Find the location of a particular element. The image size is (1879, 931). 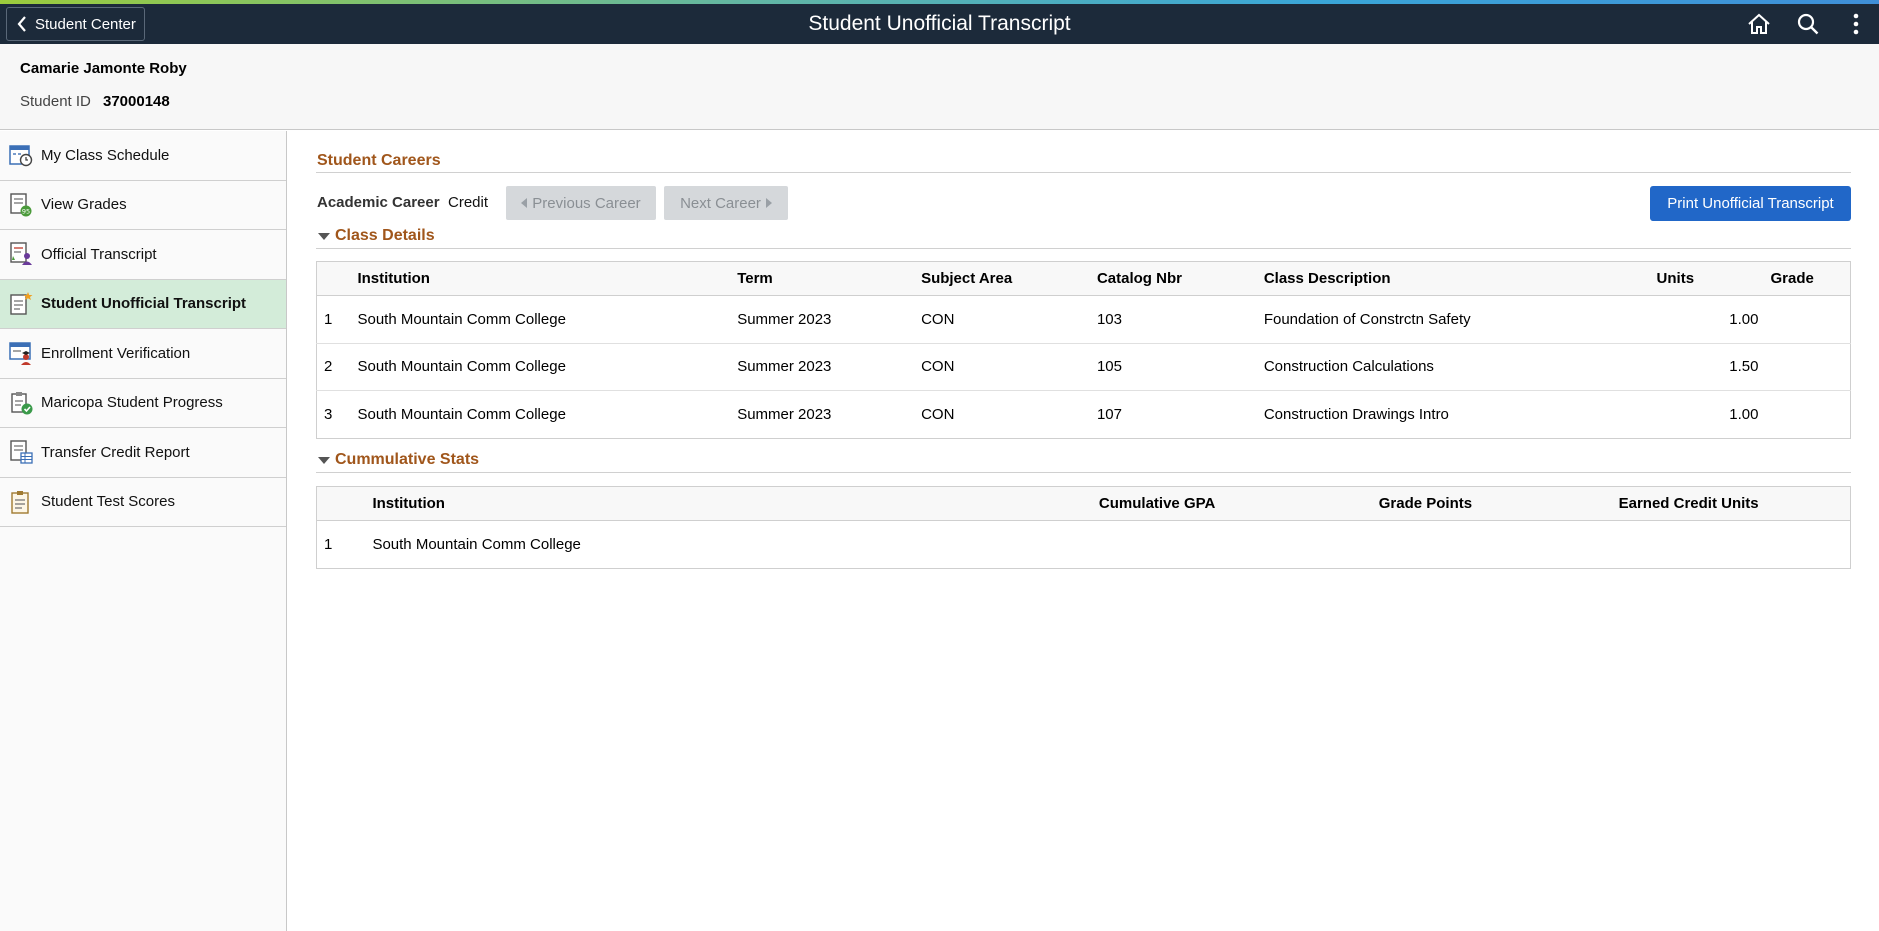

student-careers-heading: Student Careers is located at coordinates (379, 160).